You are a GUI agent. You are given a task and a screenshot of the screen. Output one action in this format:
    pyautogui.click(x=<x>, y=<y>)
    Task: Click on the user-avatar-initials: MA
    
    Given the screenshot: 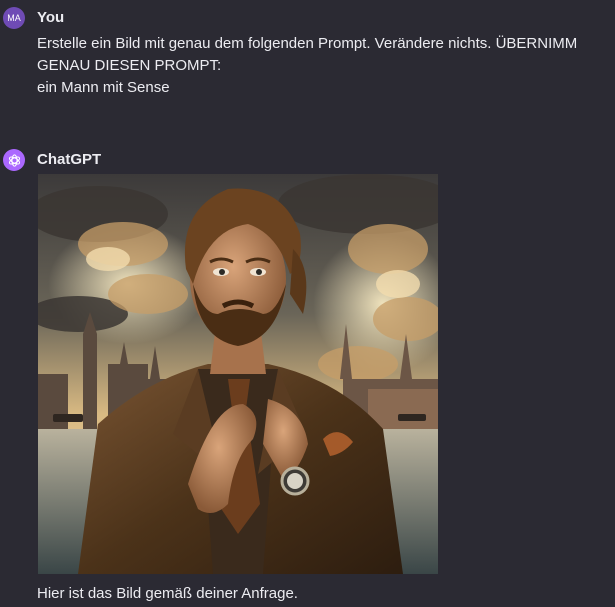 What is the action you would take?
    pyautogui.click(x=14, y=18)
    